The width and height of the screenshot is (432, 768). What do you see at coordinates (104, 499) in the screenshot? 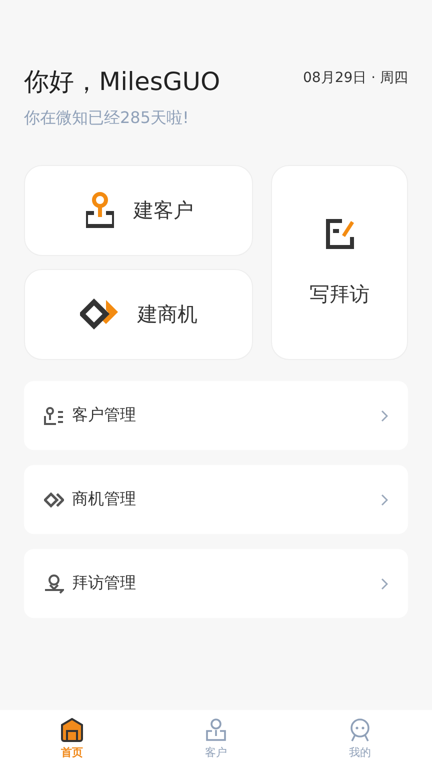
I see `menu-label: 商机管理` at bounding box center [104, 499].